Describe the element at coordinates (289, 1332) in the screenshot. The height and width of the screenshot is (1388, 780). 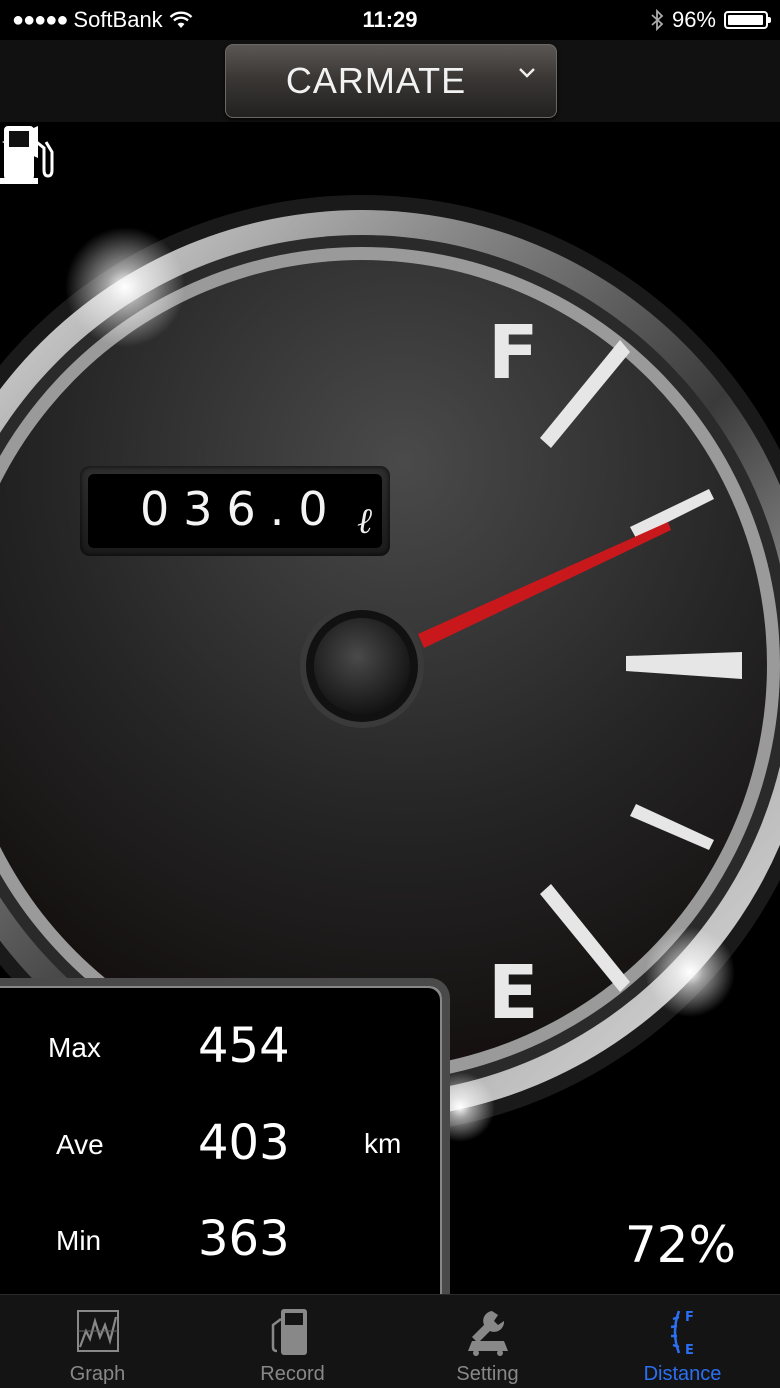
I see `fuel-record-icon` at that location.